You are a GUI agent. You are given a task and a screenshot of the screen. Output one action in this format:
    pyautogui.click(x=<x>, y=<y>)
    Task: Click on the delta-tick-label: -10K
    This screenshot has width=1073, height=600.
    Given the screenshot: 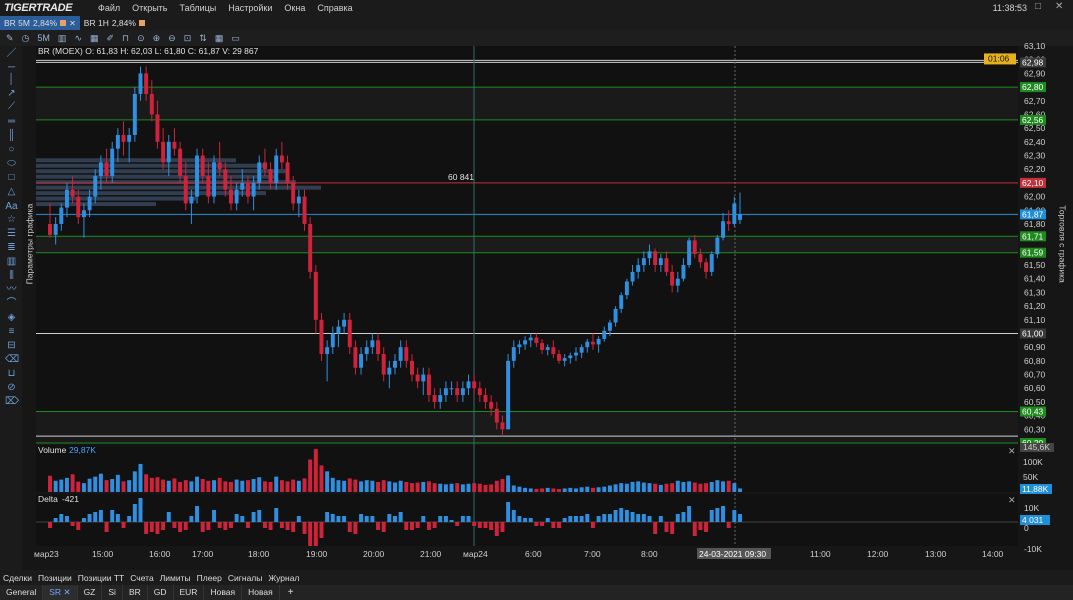 What is the action you would take?
    pyautogui.click(x=1033, y=549)
    